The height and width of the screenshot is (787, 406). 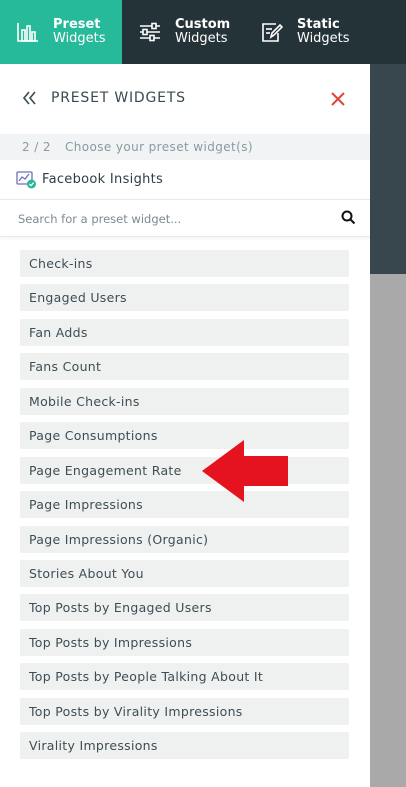 I want to click on search-input, so click(x=168, y=219).